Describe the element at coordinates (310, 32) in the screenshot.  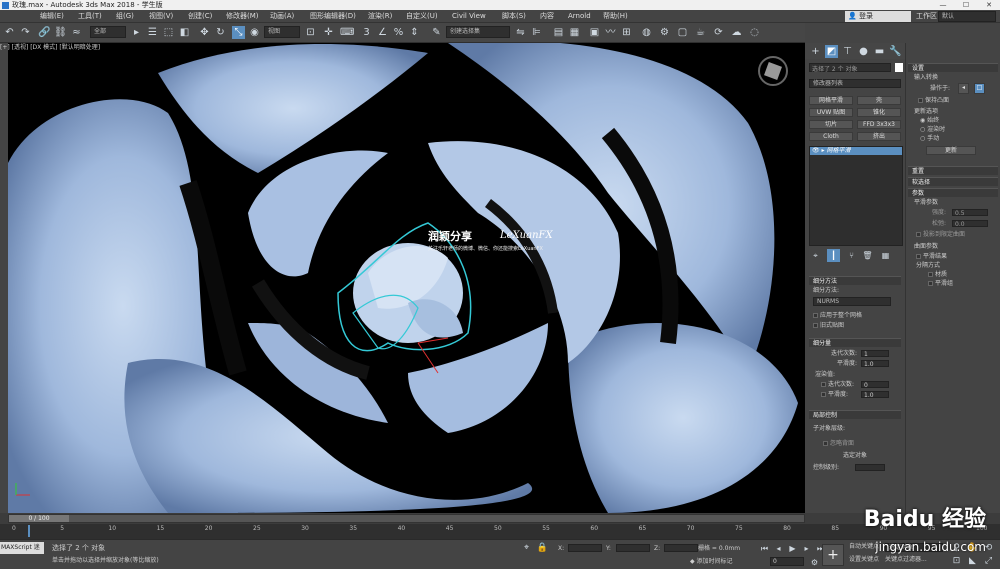
I see `pivot-center-icon: ⊡` at that location.